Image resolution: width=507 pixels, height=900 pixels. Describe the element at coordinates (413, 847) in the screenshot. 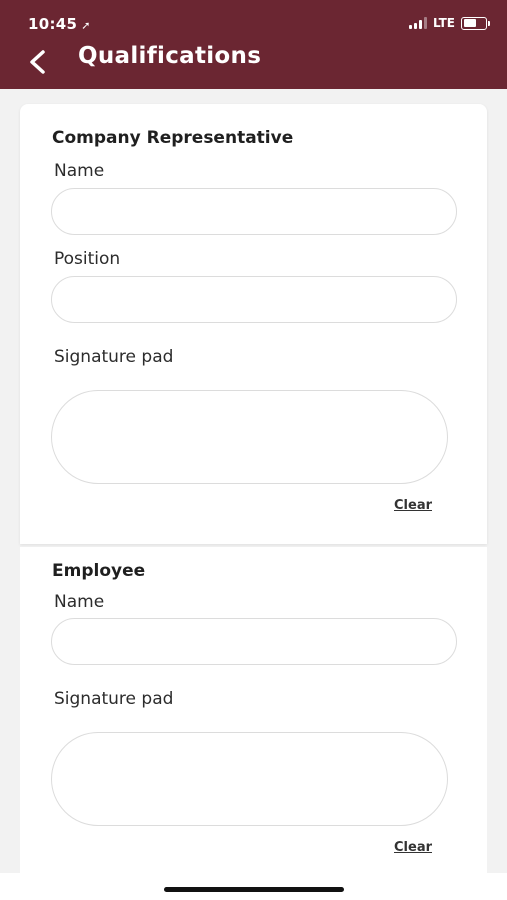

I see `employee-signature-clear-button: Clear` at that location.